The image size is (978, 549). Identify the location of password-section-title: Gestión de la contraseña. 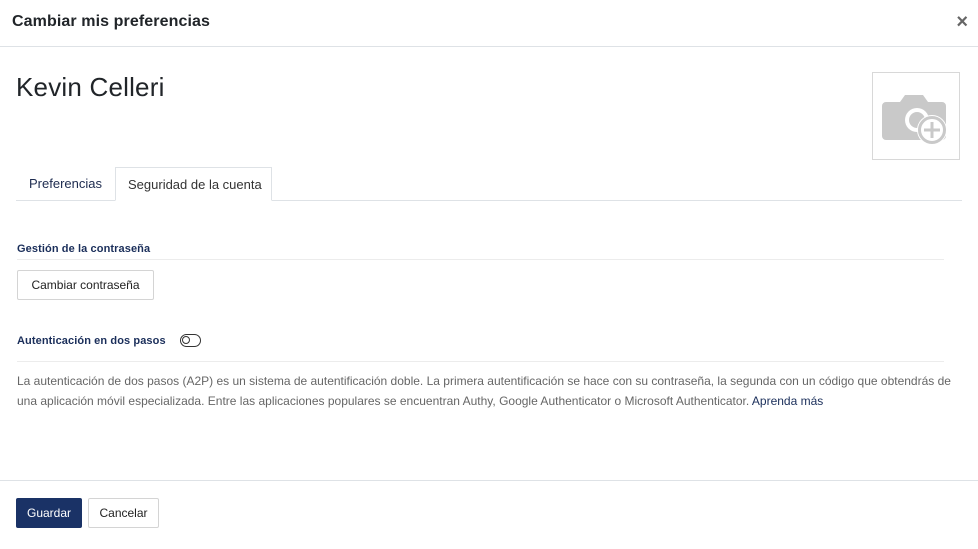
(84, 249).